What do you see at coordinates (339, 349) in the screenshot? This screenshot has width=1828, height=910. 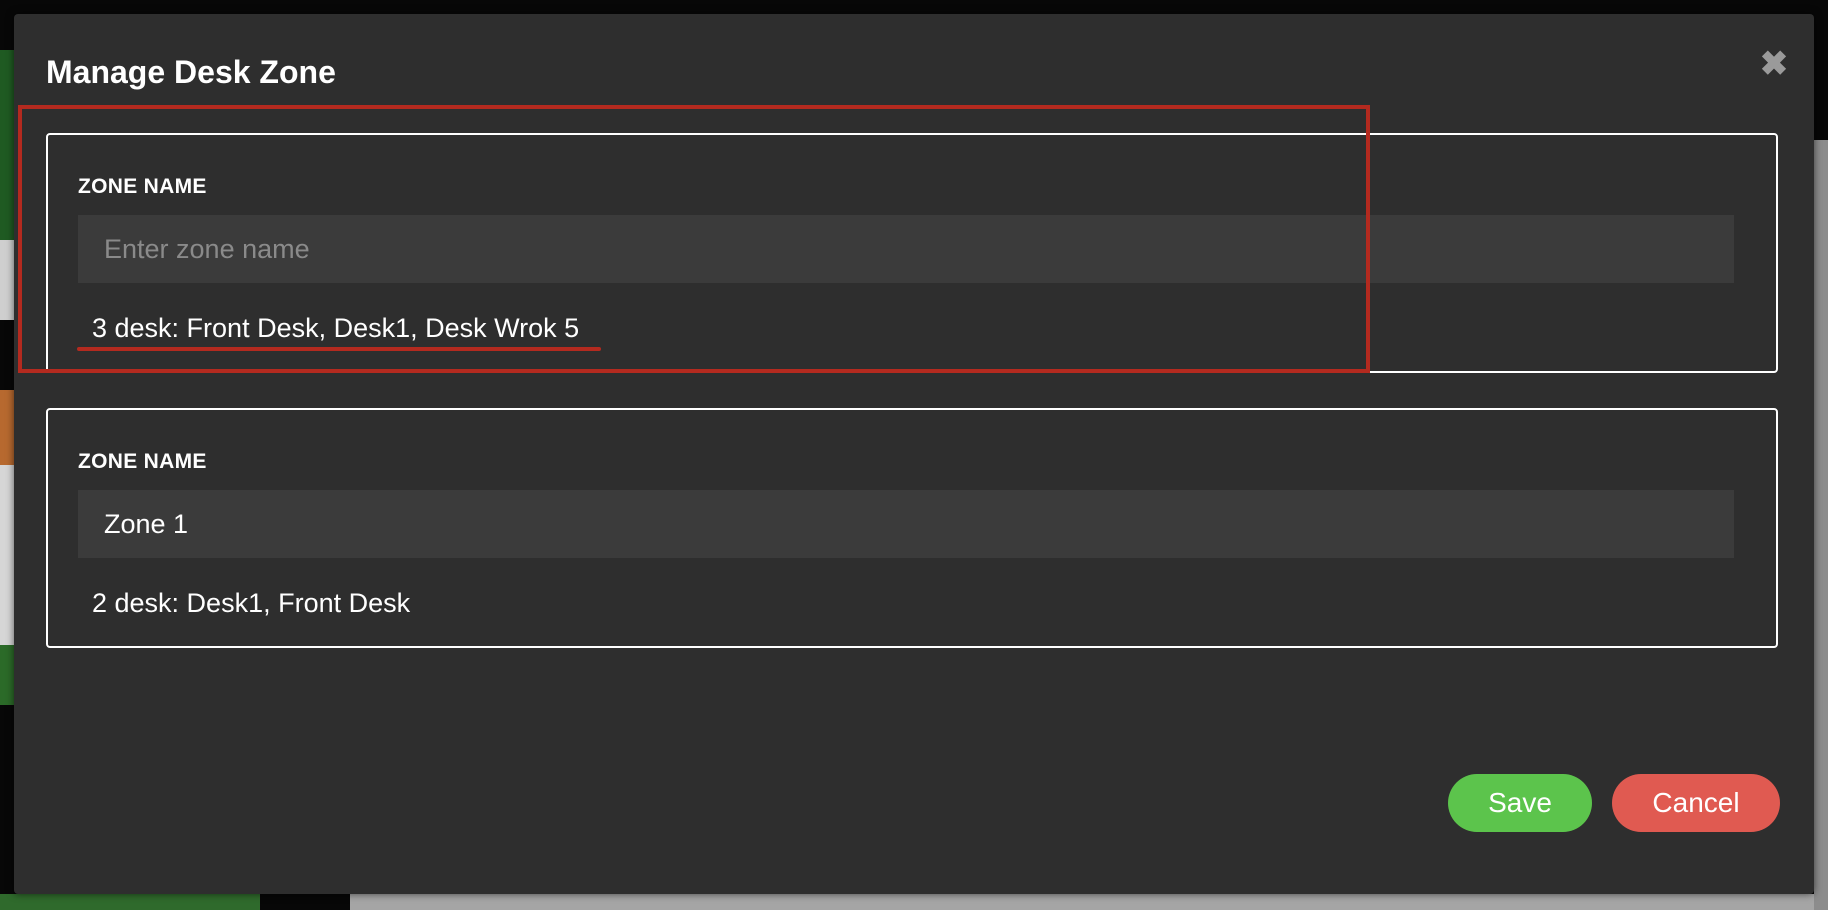 I see `annotation-underline` at bounding box center [339, 349].